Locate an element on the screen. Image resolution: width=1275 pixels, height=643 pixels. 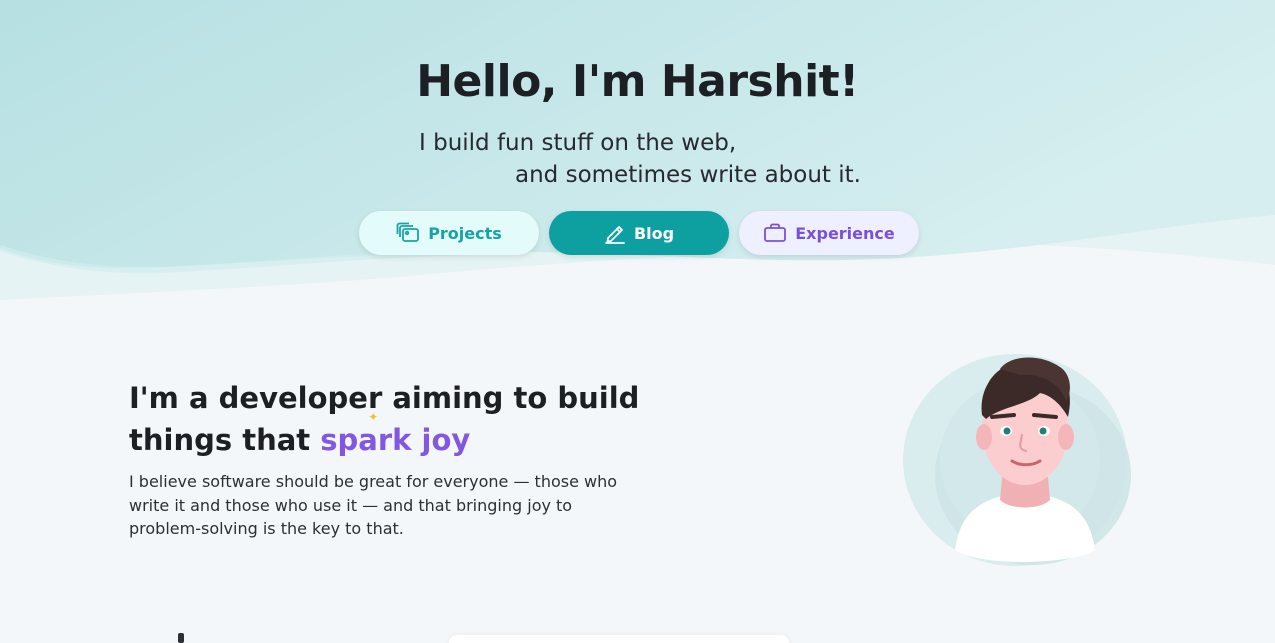
tagline-line-1: I build fun stuff on the web, is located at coordinates (578, 143).